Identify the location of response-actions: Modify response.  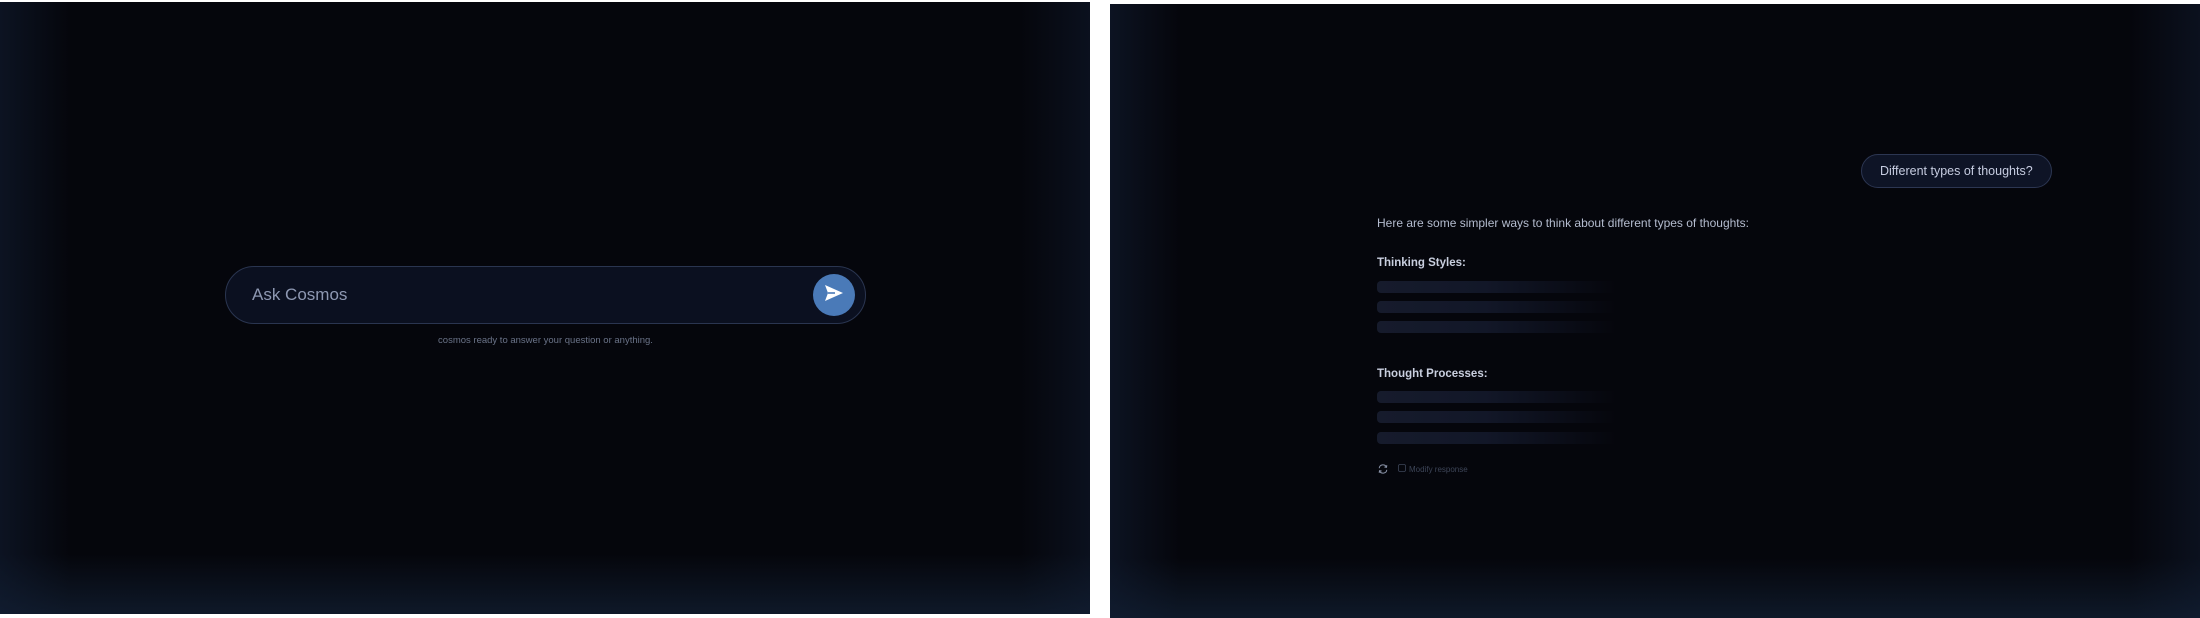
(1422, 469).